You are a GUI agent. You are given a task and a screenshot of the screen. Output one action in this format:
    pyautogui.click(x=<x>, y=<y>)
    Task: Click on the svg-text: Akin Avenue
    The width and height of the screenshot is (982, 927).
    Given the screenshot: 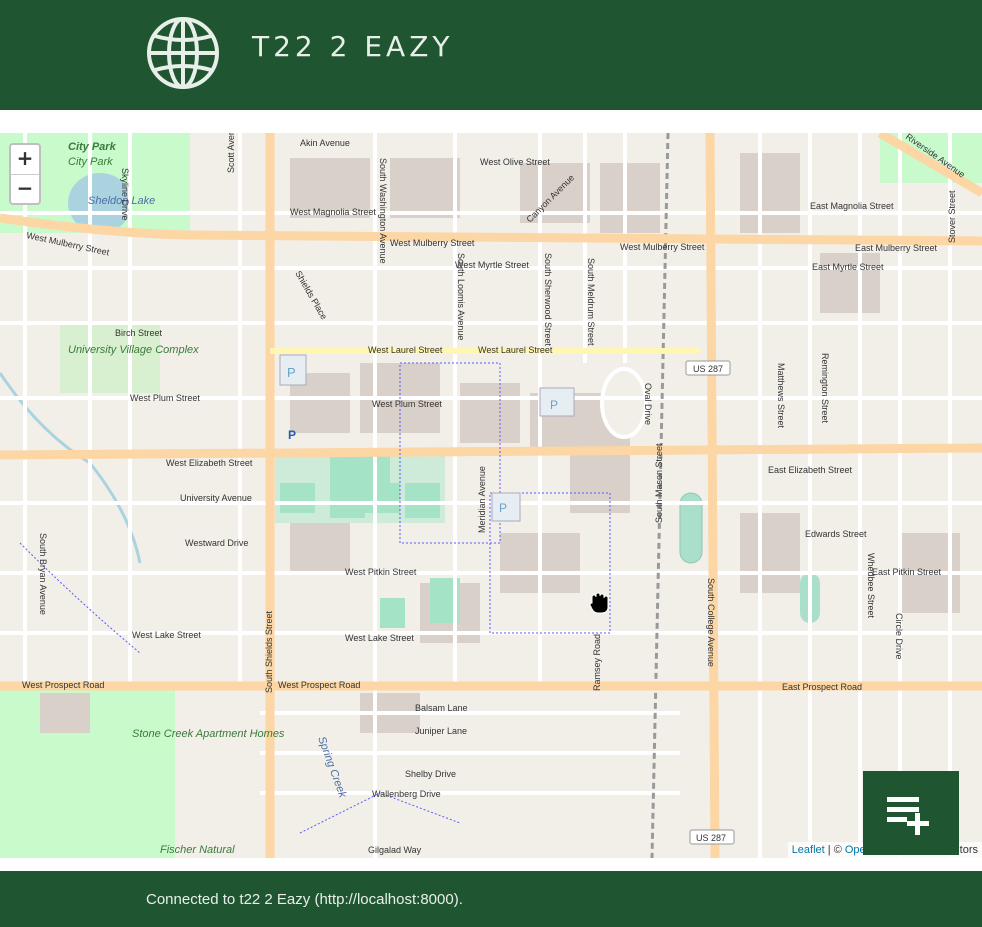 What is the action you would take?
    pyautogui.click(x=325, y=143)
    